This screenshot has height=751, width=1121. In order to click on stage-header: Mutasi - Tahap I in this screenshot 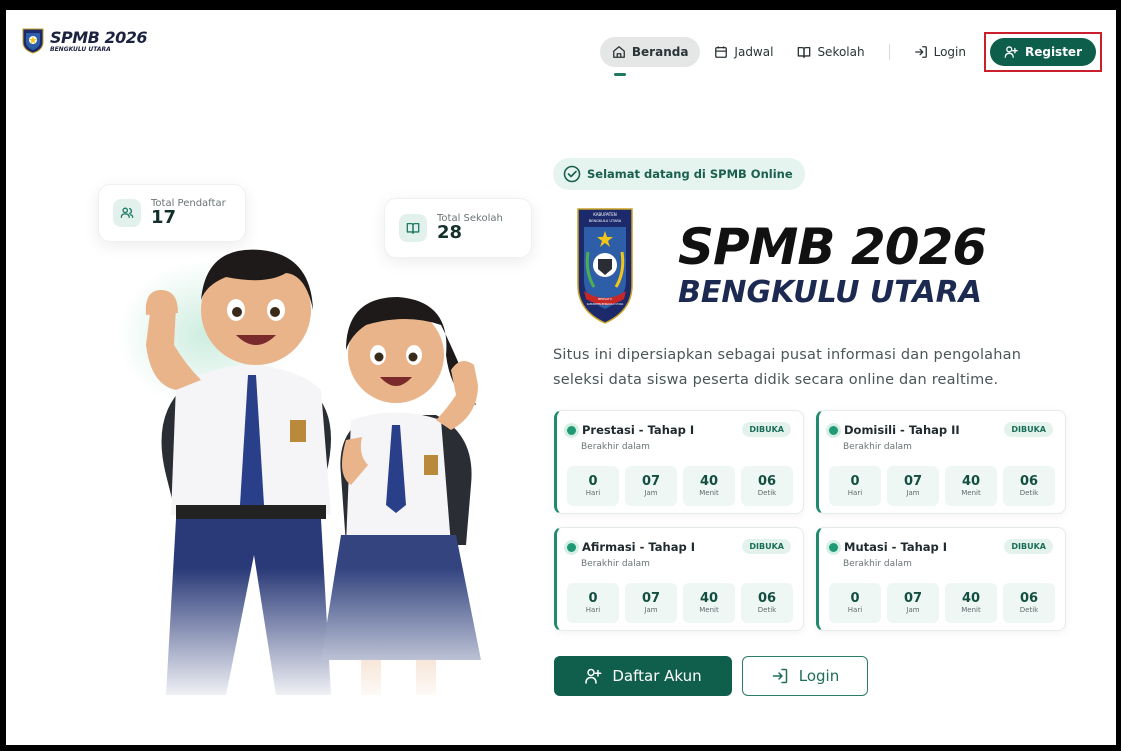, I will do `click(888, 547)`.